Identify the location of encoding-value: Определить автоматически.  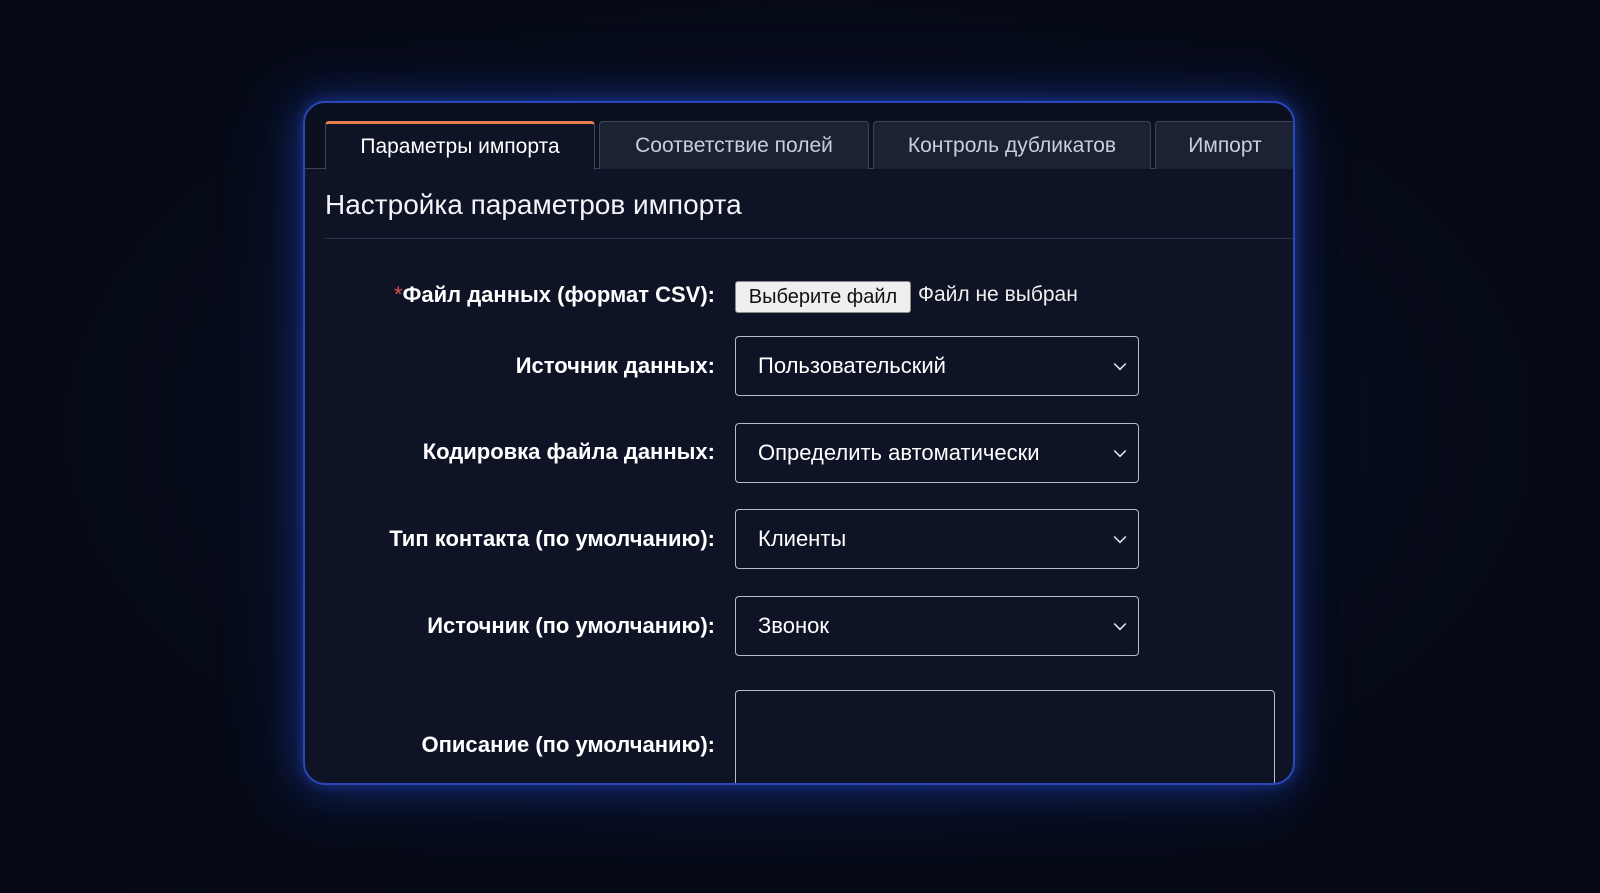
(899, 452).